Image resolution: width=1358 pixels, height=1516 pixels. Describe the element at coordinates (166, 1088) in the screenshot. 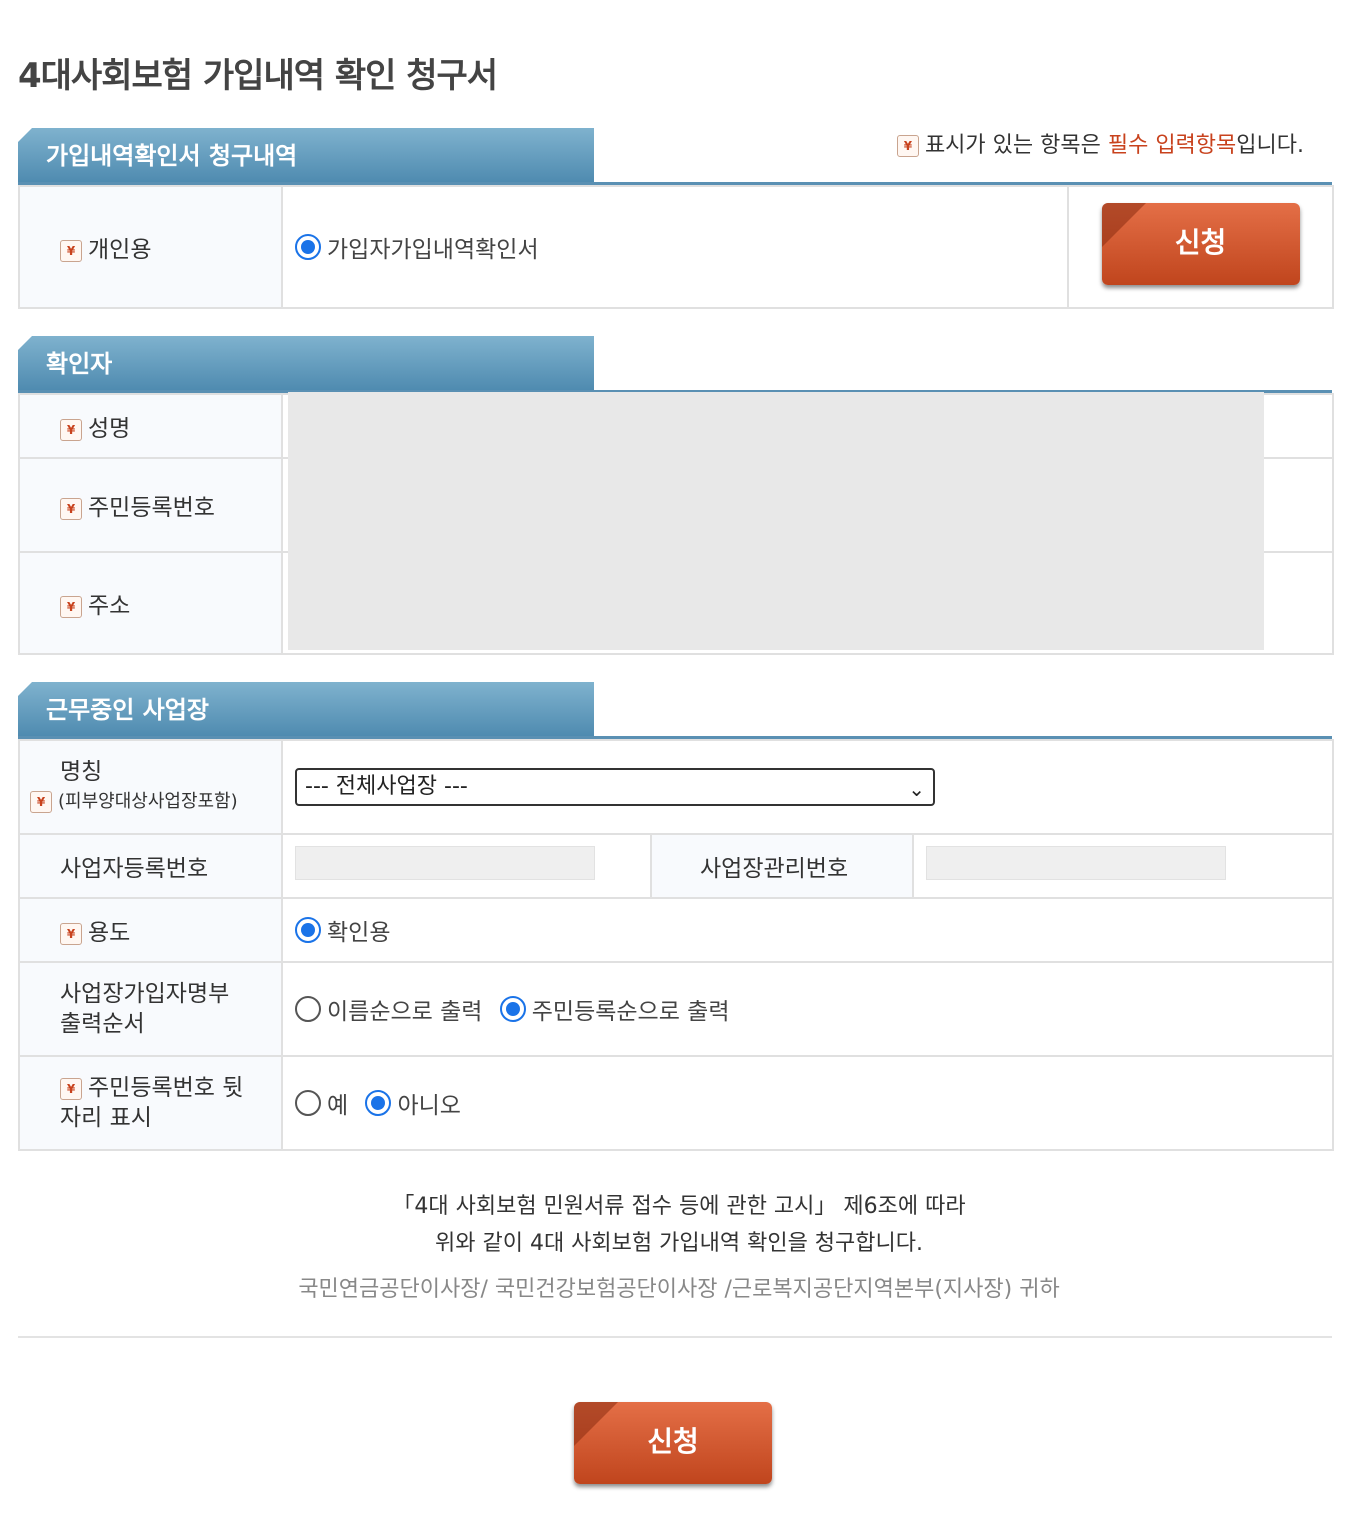

I see `rrn-display-label-line1: 주민등록번호 뒷` at that location.